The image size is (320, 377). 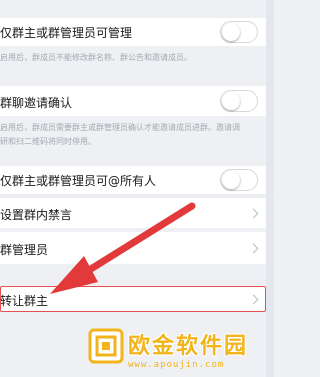 I want to click on watermark-title: 欧金软件园, so click(x=188, y=346).